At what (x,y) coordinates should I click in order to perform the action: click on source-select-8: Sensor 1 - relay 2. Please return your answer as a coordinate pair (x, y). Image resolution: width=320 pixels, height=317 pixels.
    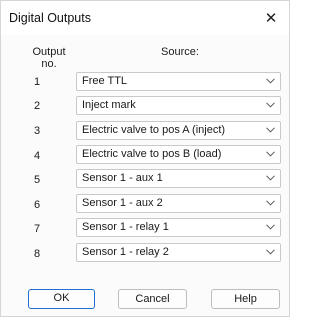
    Looking at the image, I should click on (178, 252).